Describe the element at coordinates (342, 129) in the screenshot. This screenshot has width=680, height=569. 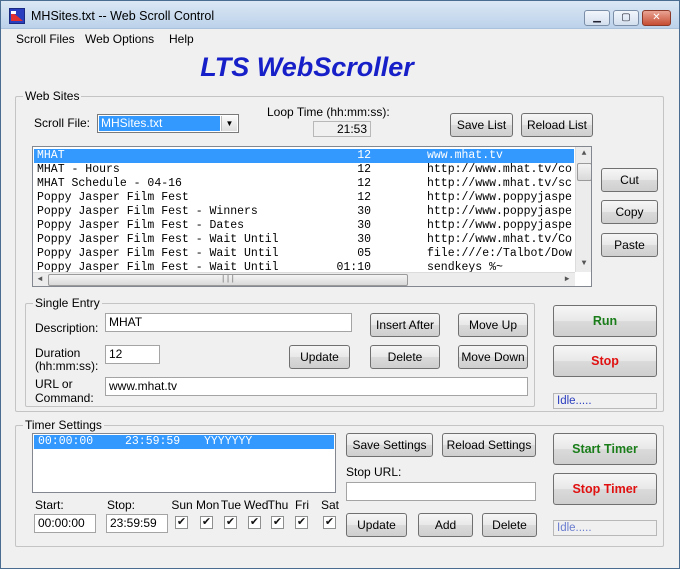
I see `loop-time-value: 21:53` at that location.